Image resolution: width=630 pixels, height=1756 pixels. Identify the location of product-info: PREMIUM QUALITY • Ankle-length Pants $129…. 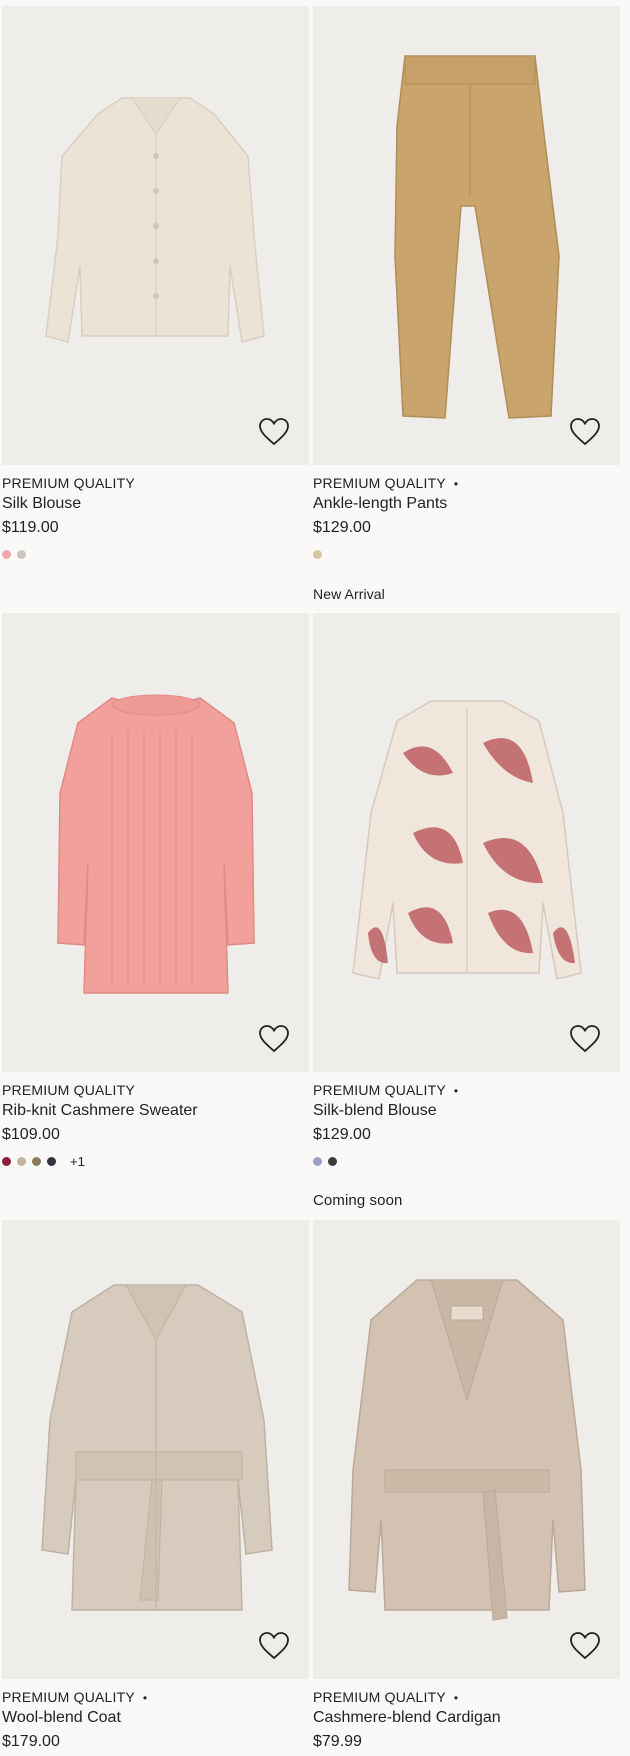
(466, 512).